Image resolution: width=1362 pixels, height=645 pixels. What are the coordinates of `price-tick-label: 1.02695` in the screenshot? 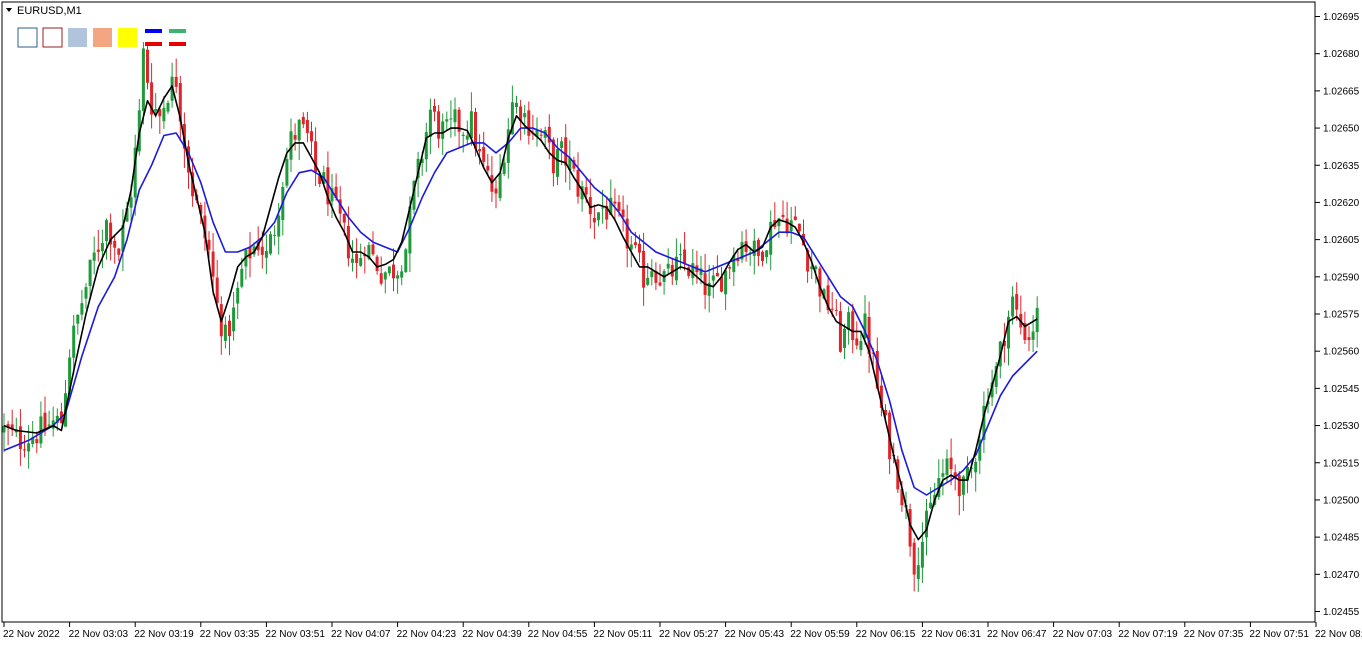 It's located at (1341, 17).